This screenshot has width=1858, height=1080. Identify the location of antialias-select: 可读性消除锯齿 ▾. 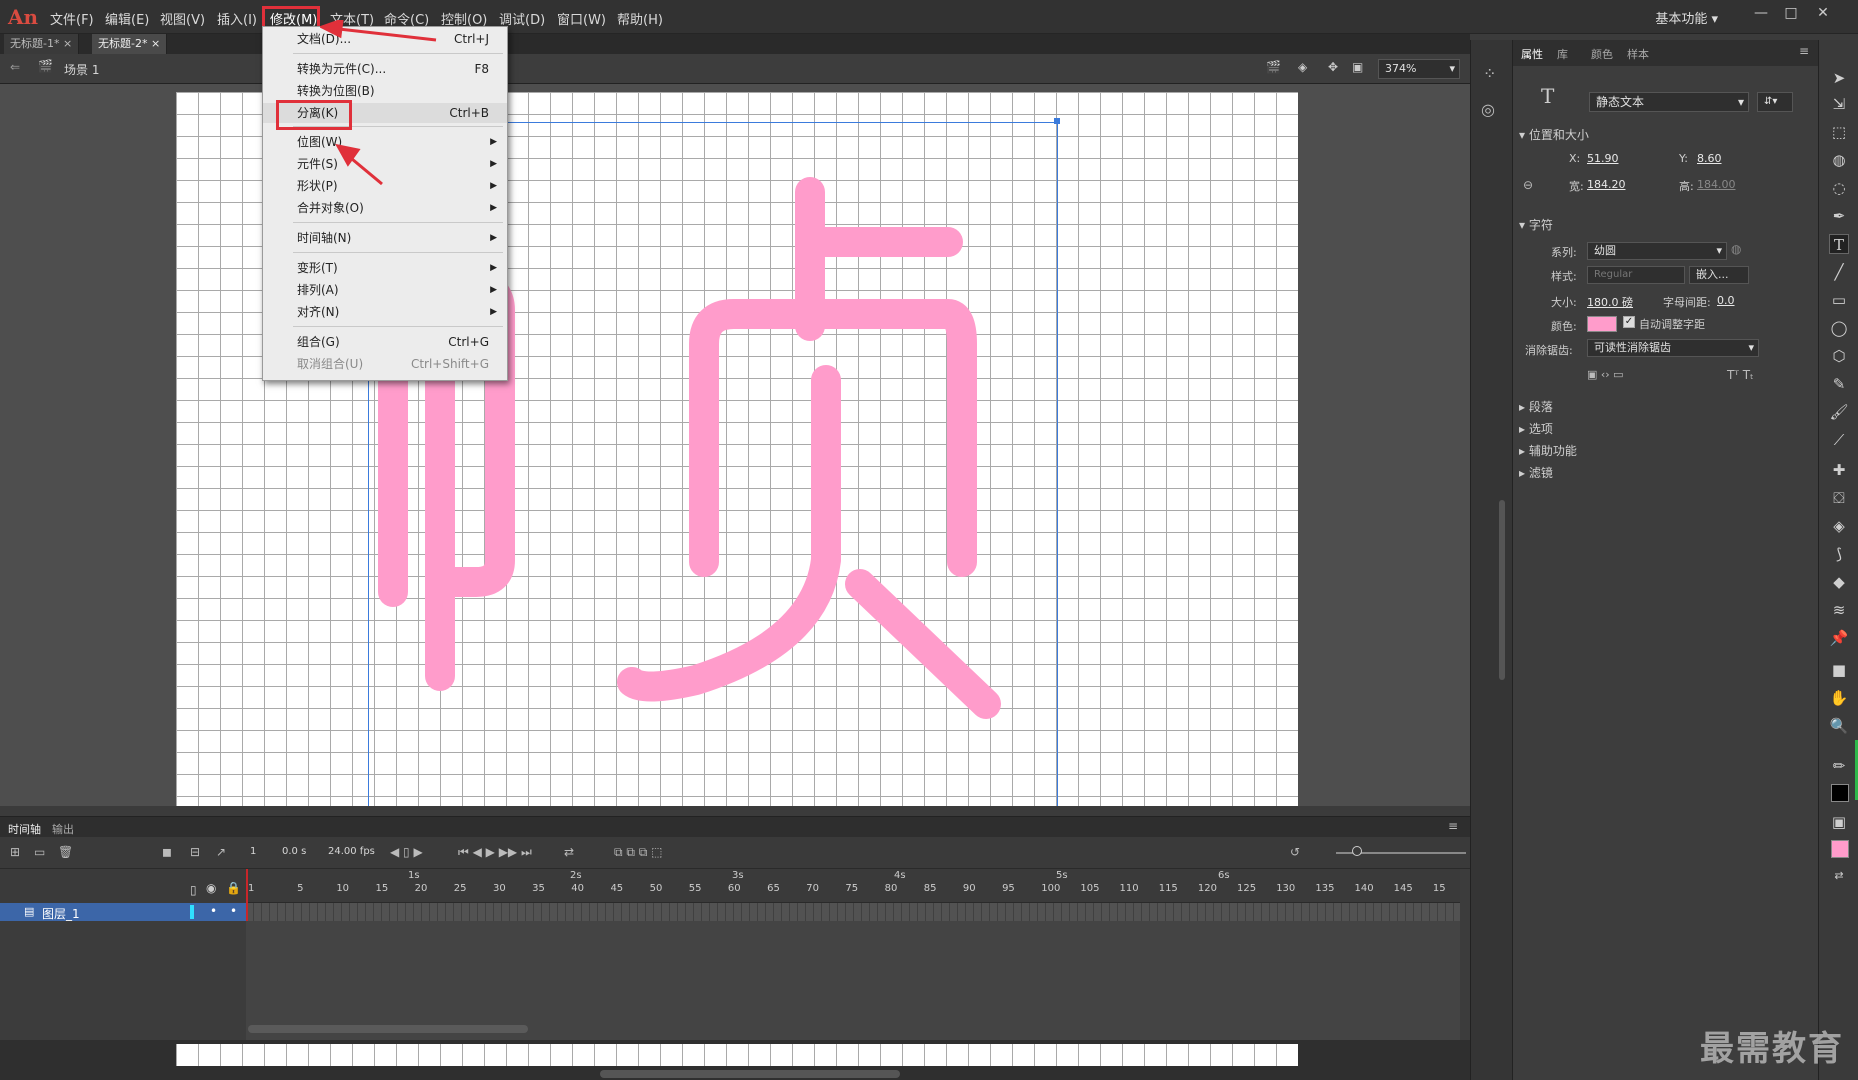
(1673, 348).